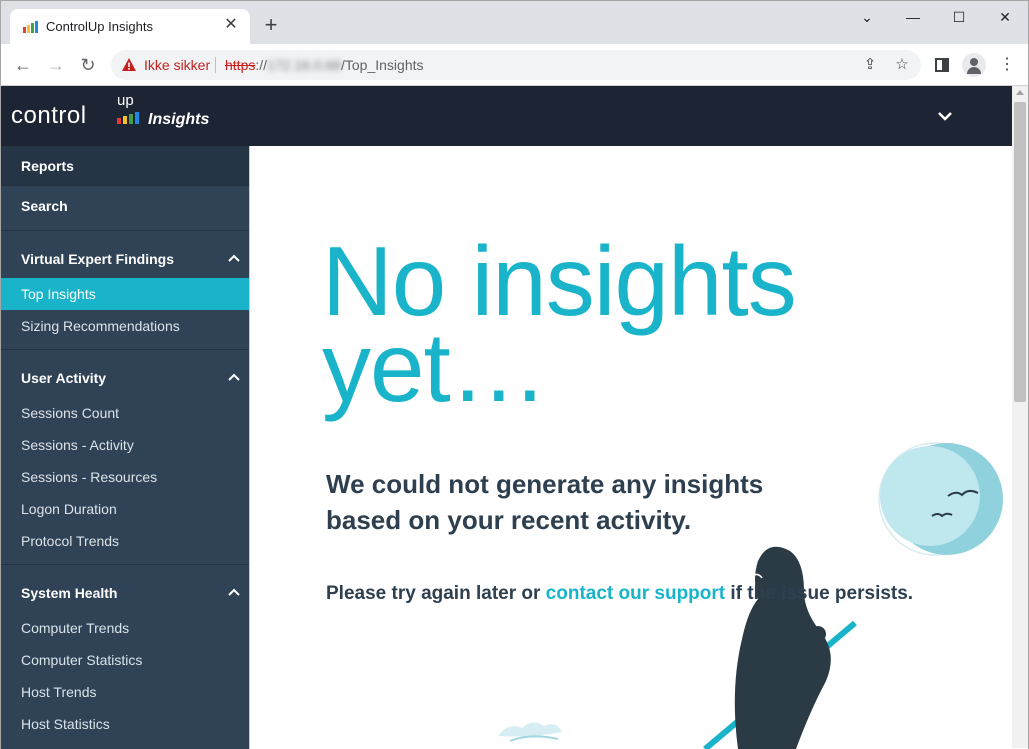  Describe the element at coordinates (179, 119) in the screenshot. I see `logo-insights-text: Insights` at that location.